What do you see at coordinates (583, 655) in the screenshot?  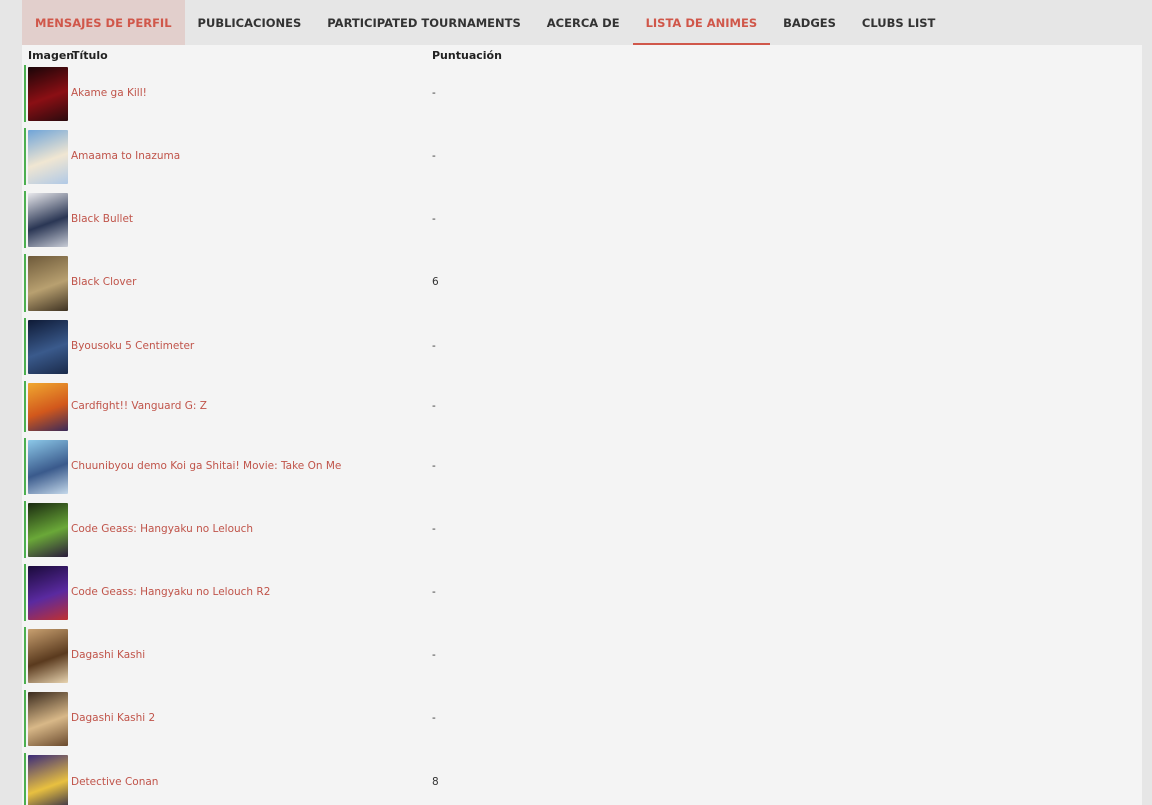 I see `table-row: Dagashi Kashi -` at bounding box center [583, 655].